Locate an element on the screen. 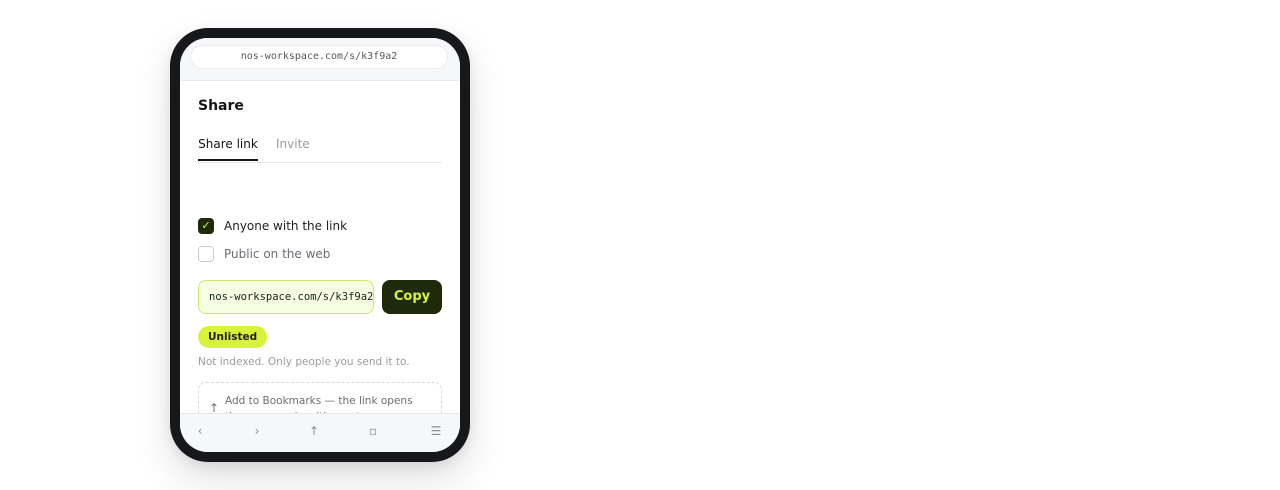 The image size is (1280, 490). tab-invite: Invite is located at coordinates (293, 149).